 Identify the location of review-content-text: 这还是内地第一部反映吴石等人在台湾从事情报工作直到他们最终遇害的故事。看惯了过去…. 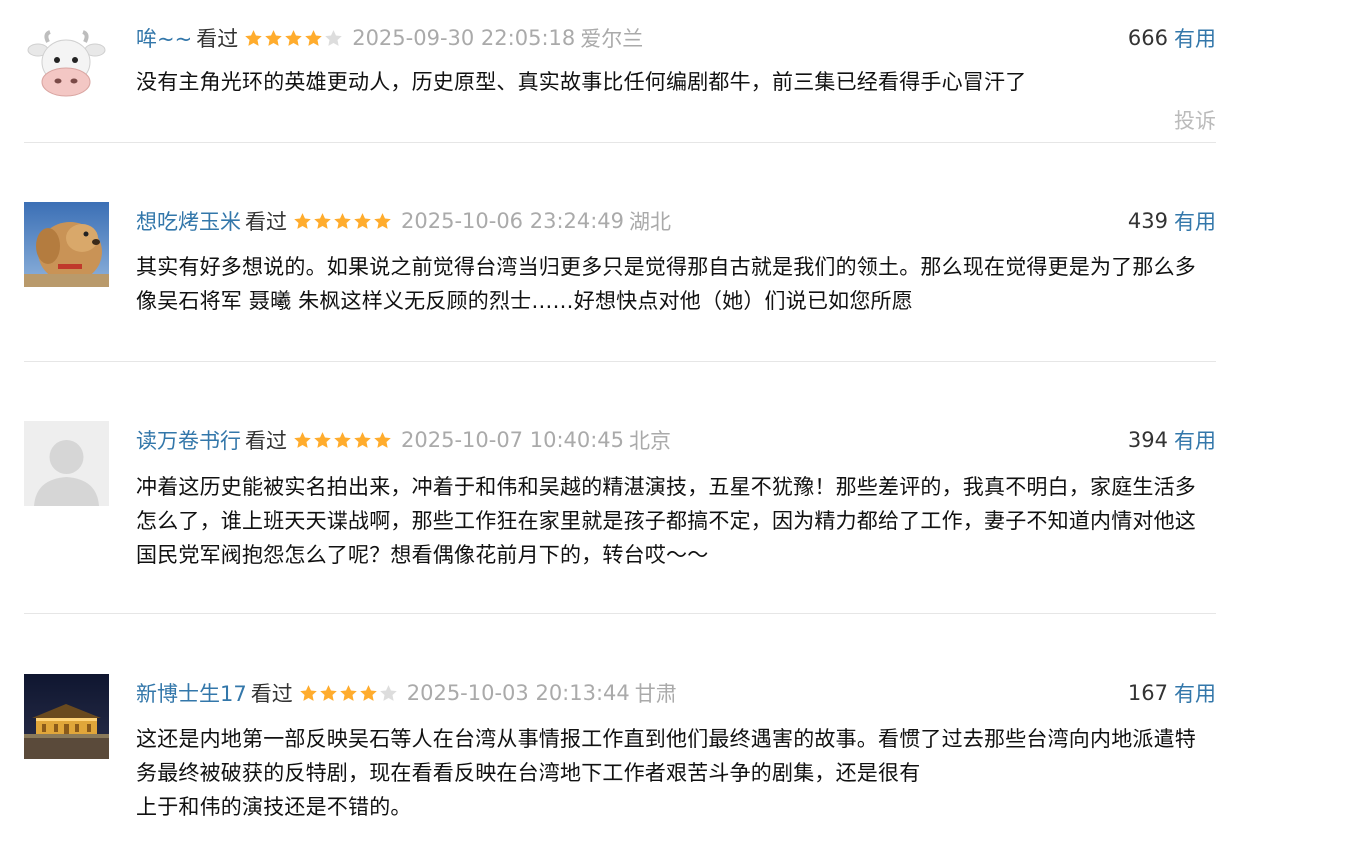
(666, 756).